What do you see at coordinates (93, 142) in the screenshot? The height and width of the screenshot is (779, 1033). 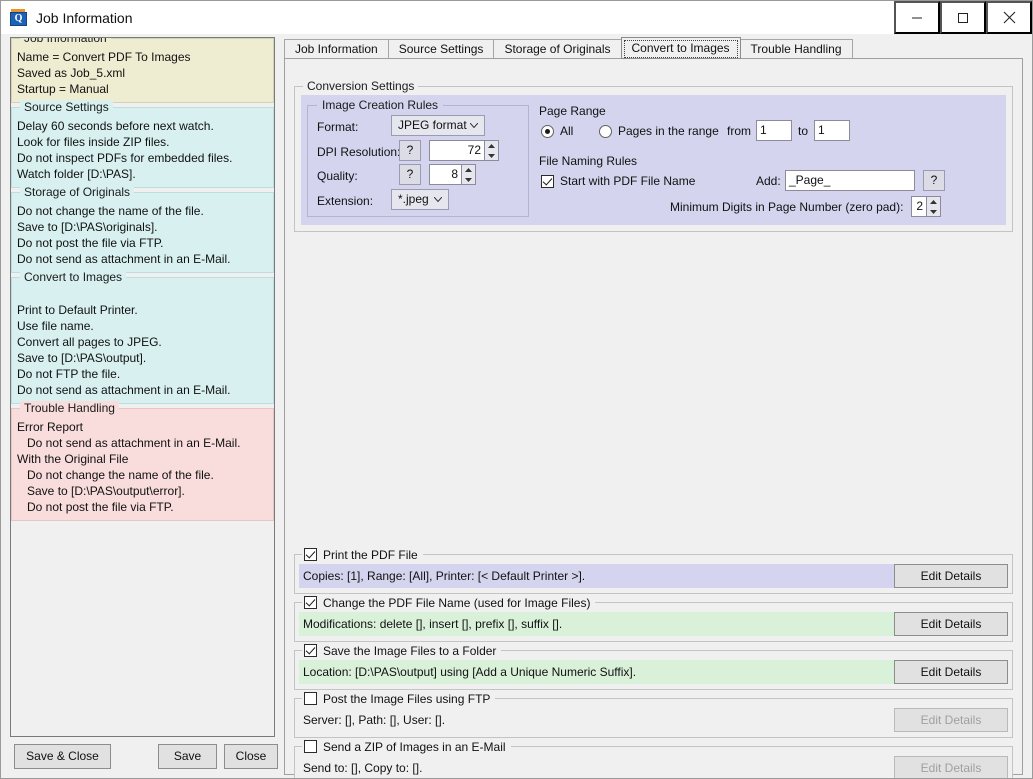 I see `summary-line: Look for files inside ZIP files.` at bounding box center [93, 142].